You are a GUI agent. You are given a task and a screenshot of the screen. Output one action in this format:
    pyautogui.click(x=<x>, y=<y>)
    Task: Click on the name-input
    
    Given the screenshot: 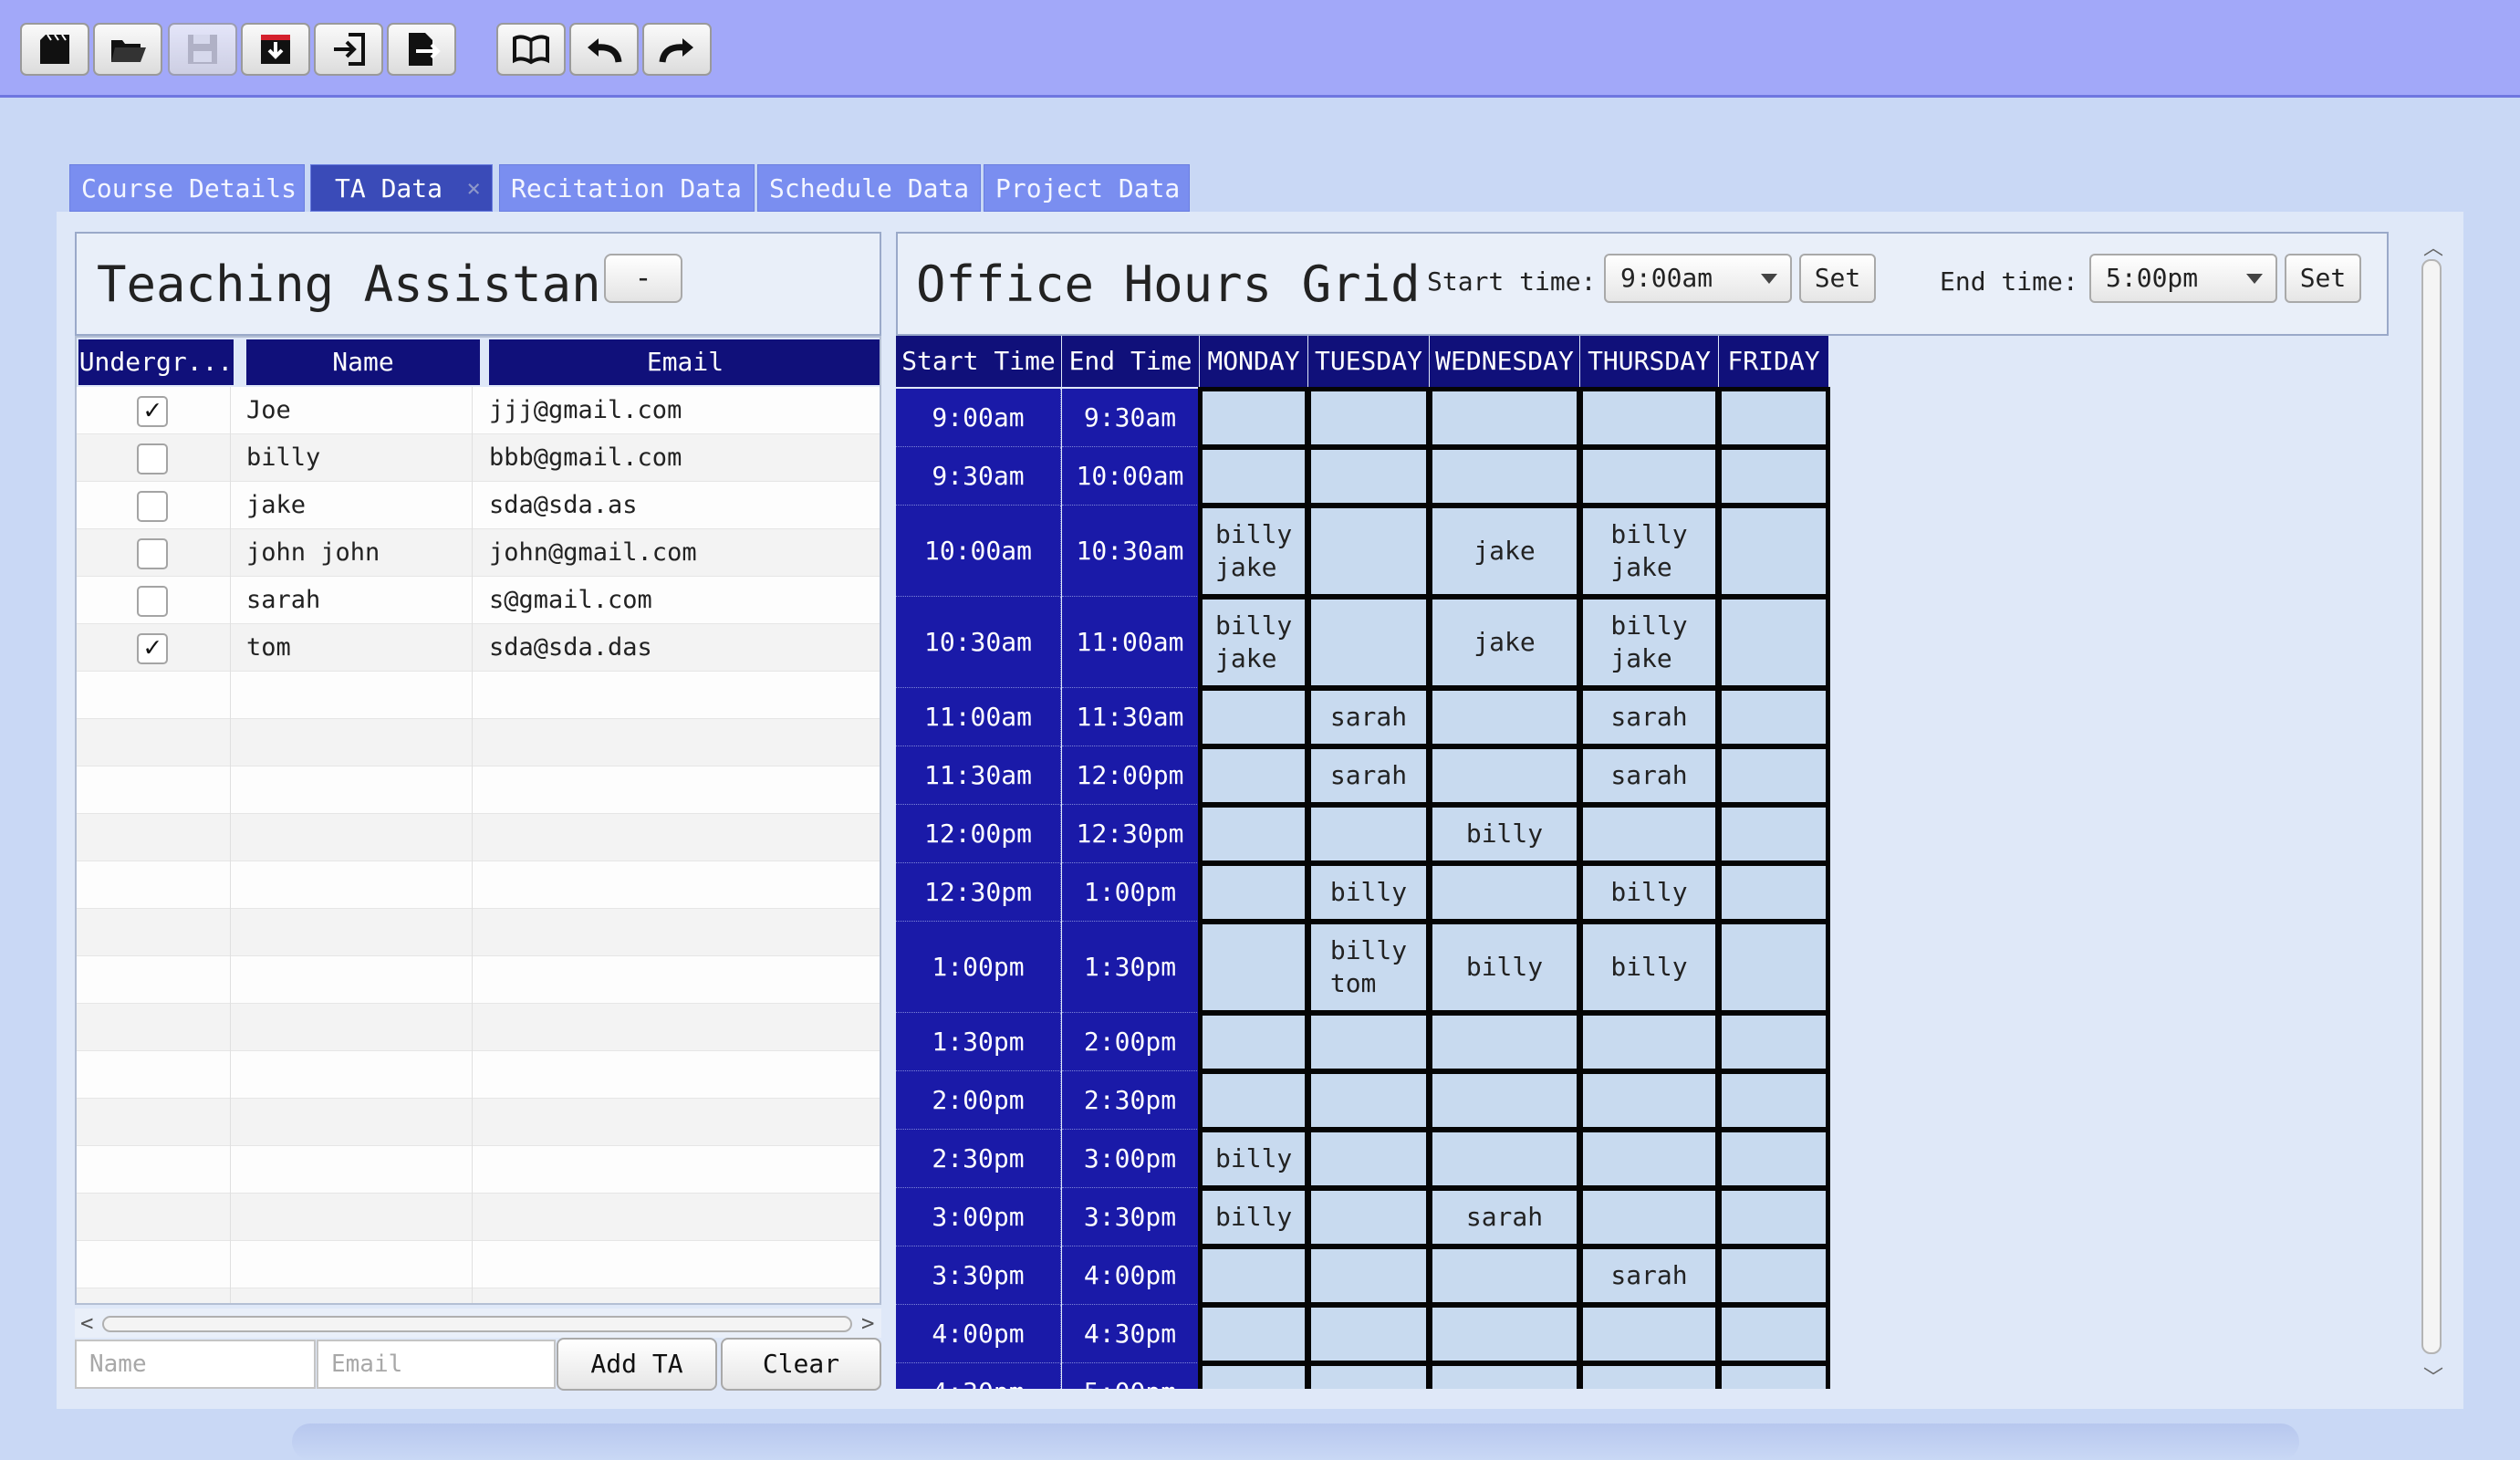 What is the action you would take?
    pyautogui.click(x=195, y=1364)
    